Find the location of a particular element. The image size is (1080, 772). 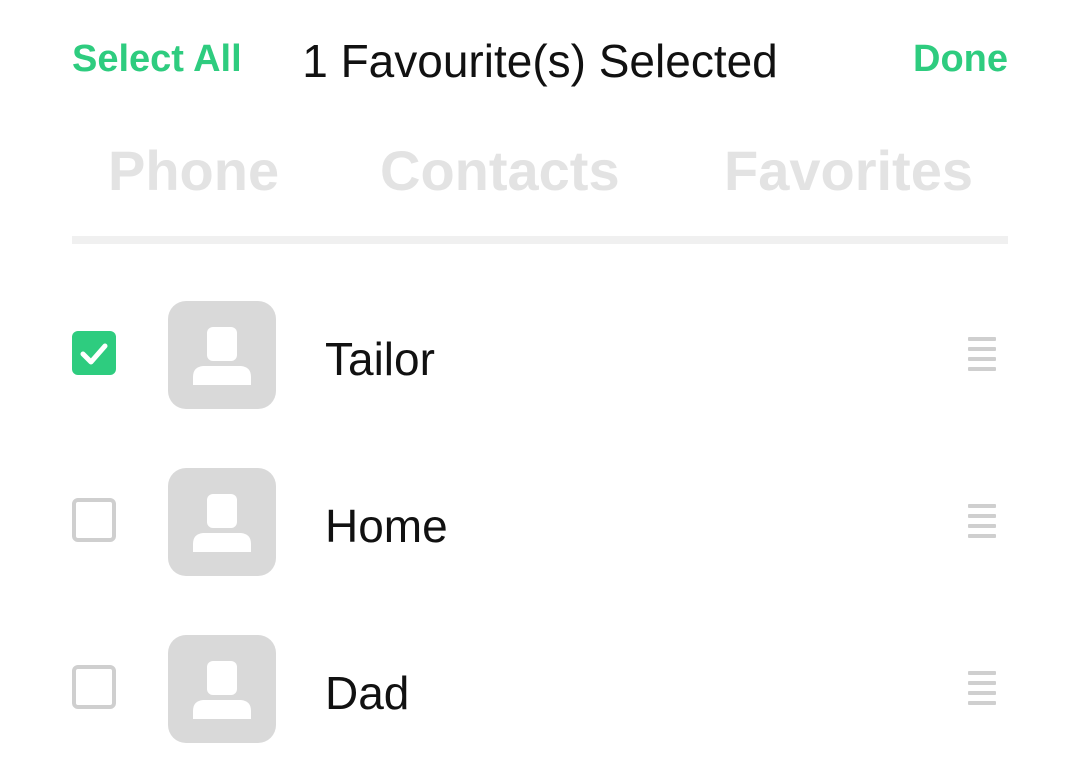

done-button: Done is located at coordinates (960, 59).